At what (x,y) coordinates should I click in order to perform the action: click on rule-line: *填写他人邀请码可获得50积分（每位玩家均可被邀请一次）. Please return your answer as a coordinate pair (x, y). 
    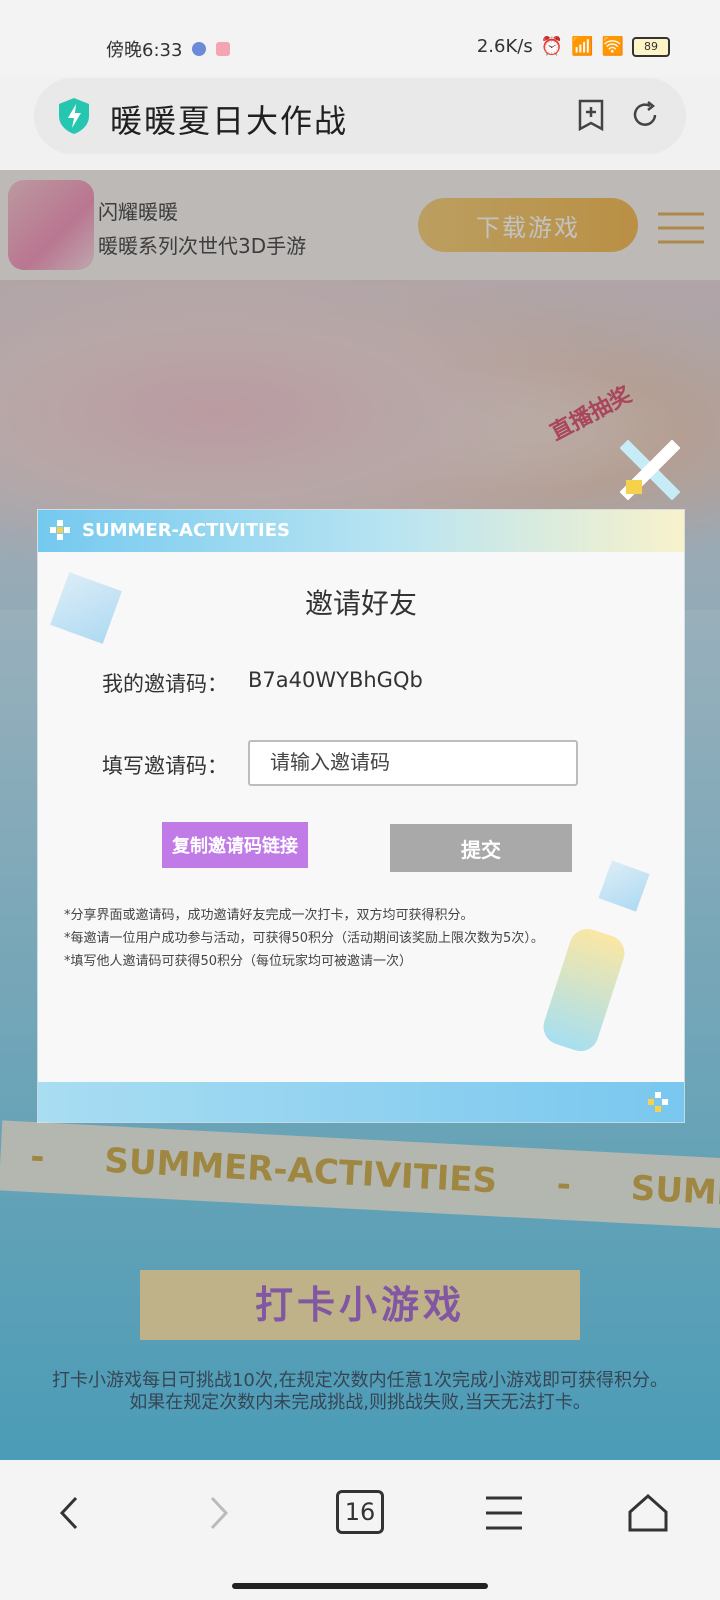
    Looking at the image, I should click on (238, 961).